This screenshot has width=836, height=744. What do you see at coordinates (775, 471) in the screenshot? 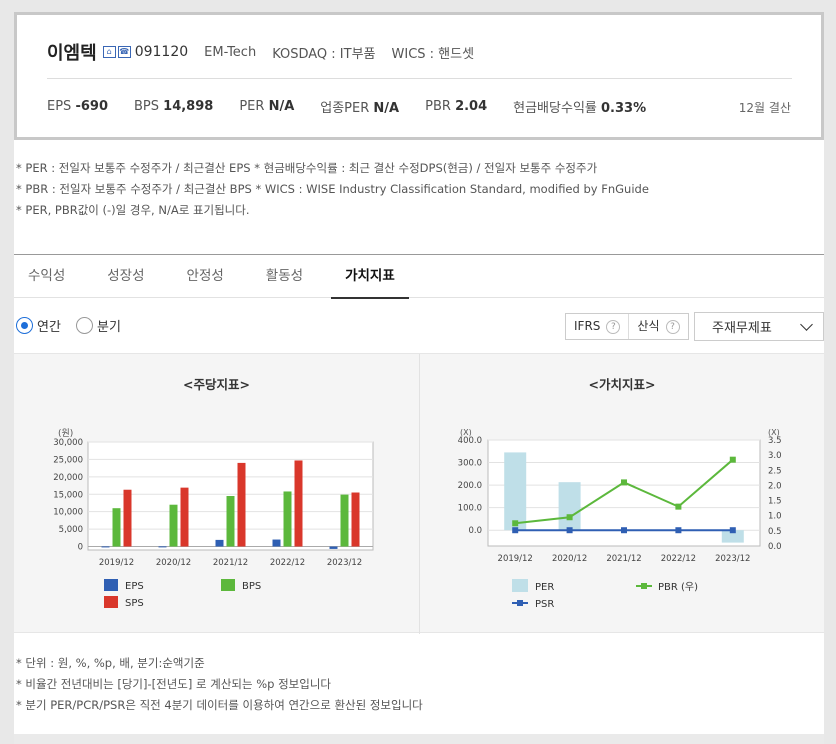
I see `y-right-tick-label: 2.5` at bounding box center [775, 471].